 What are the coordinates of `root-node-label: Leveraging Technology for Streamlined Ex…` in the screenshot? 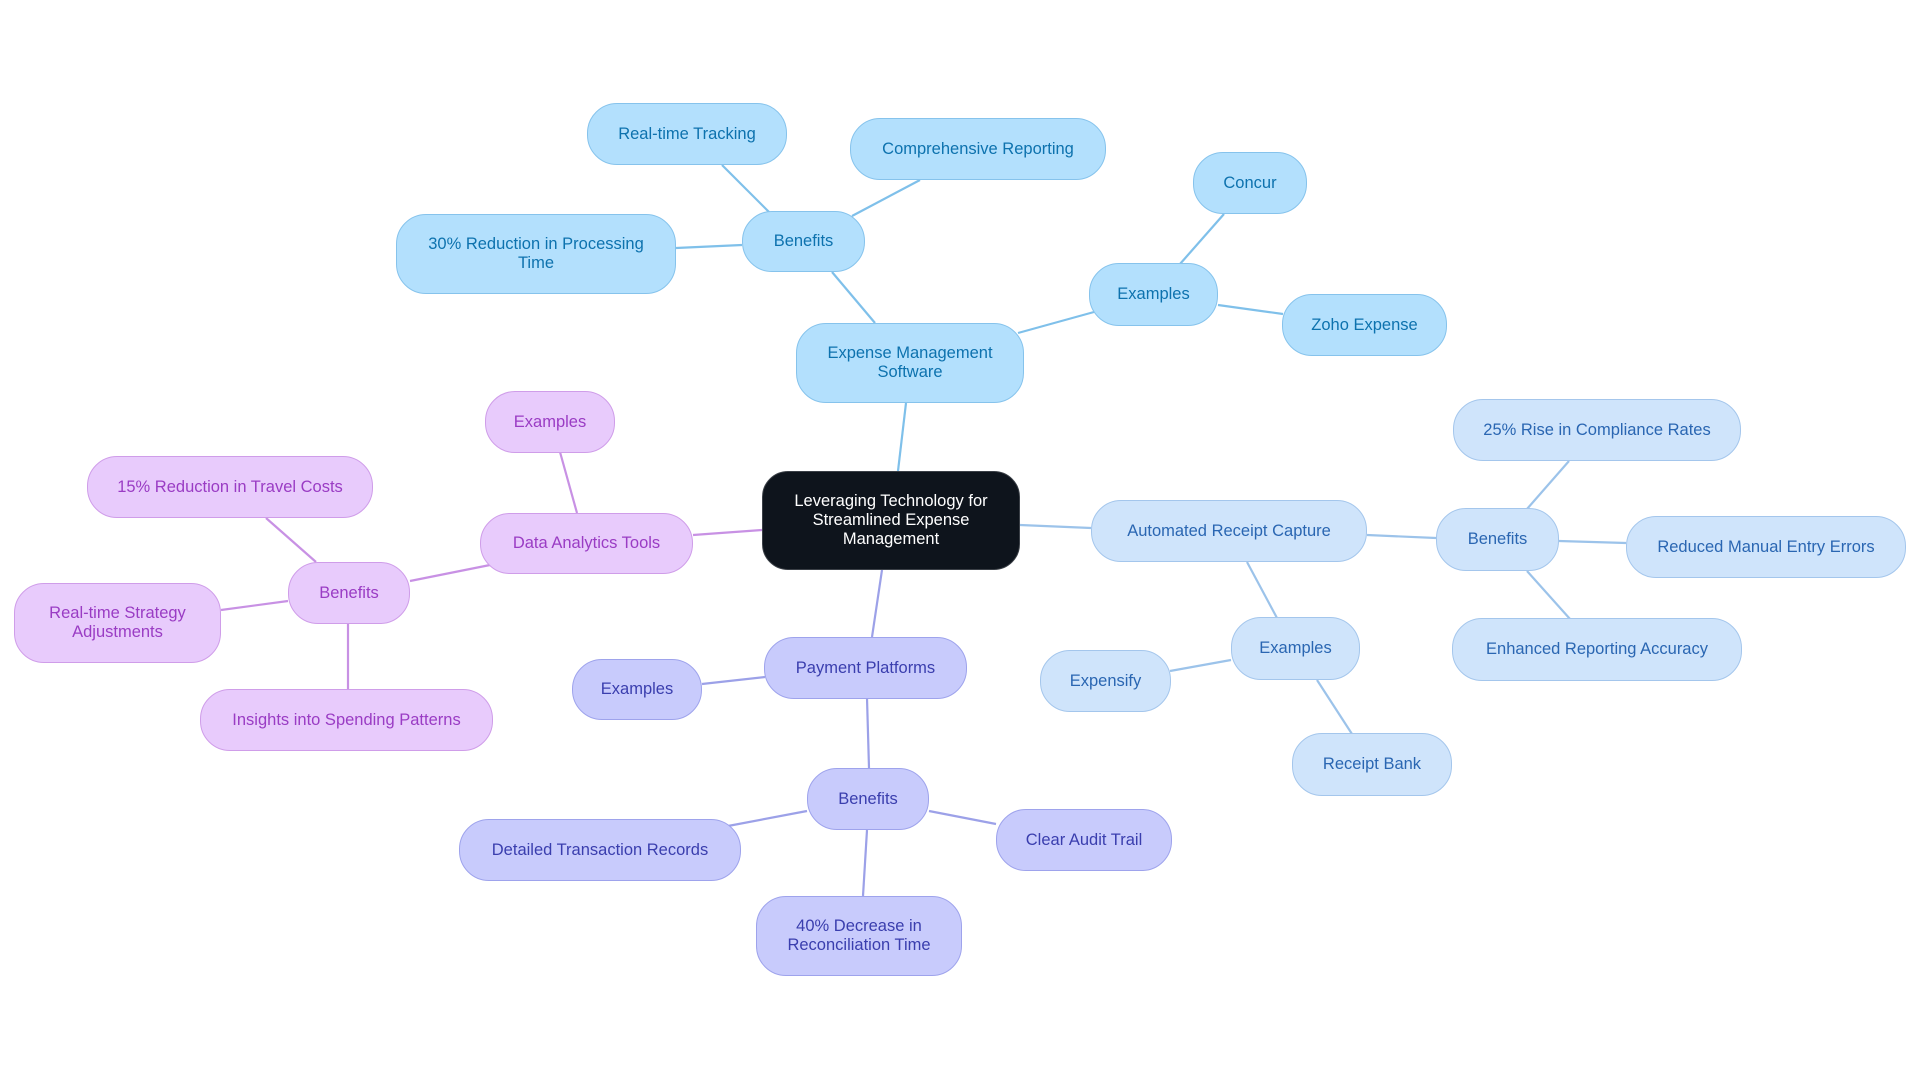 It's located at (891, 520).